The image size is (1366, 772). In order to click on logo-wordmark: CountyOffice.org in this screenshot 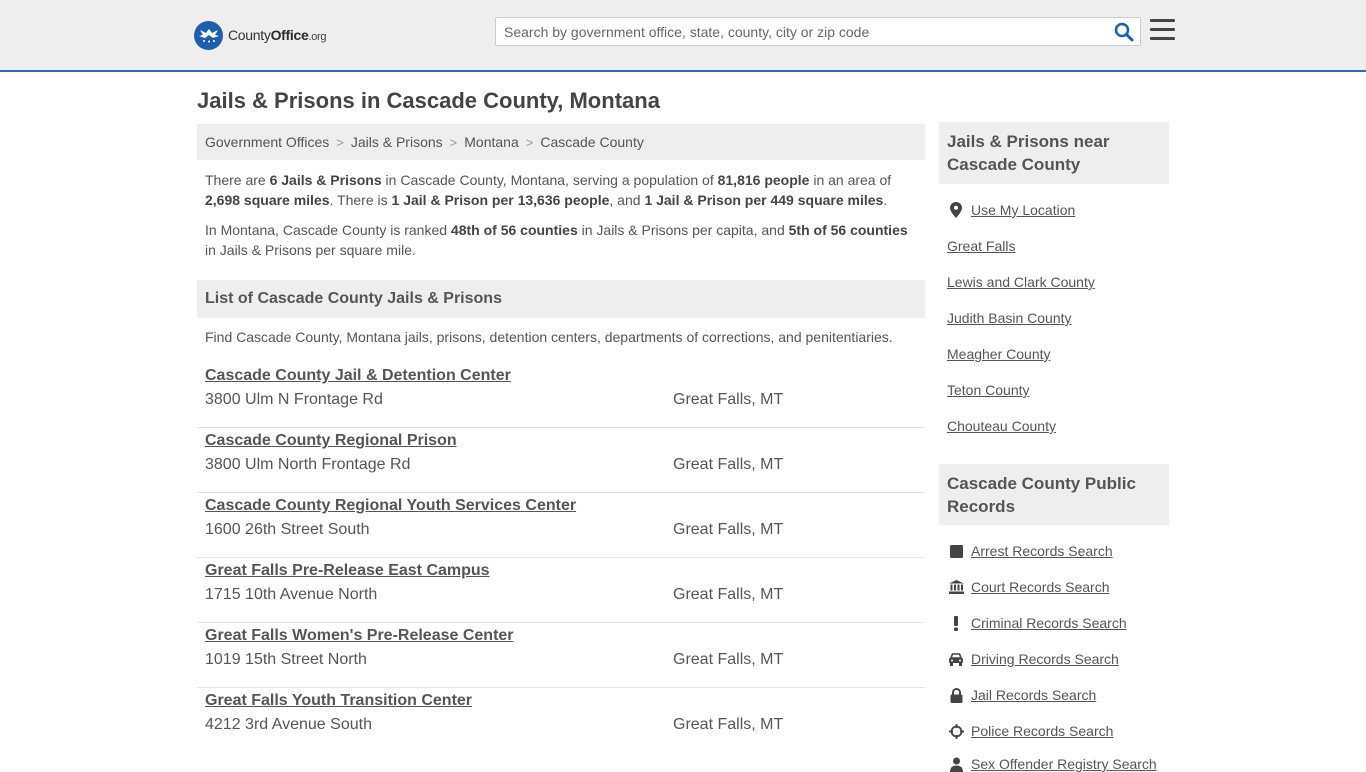, I will do `click(277, 35)`.